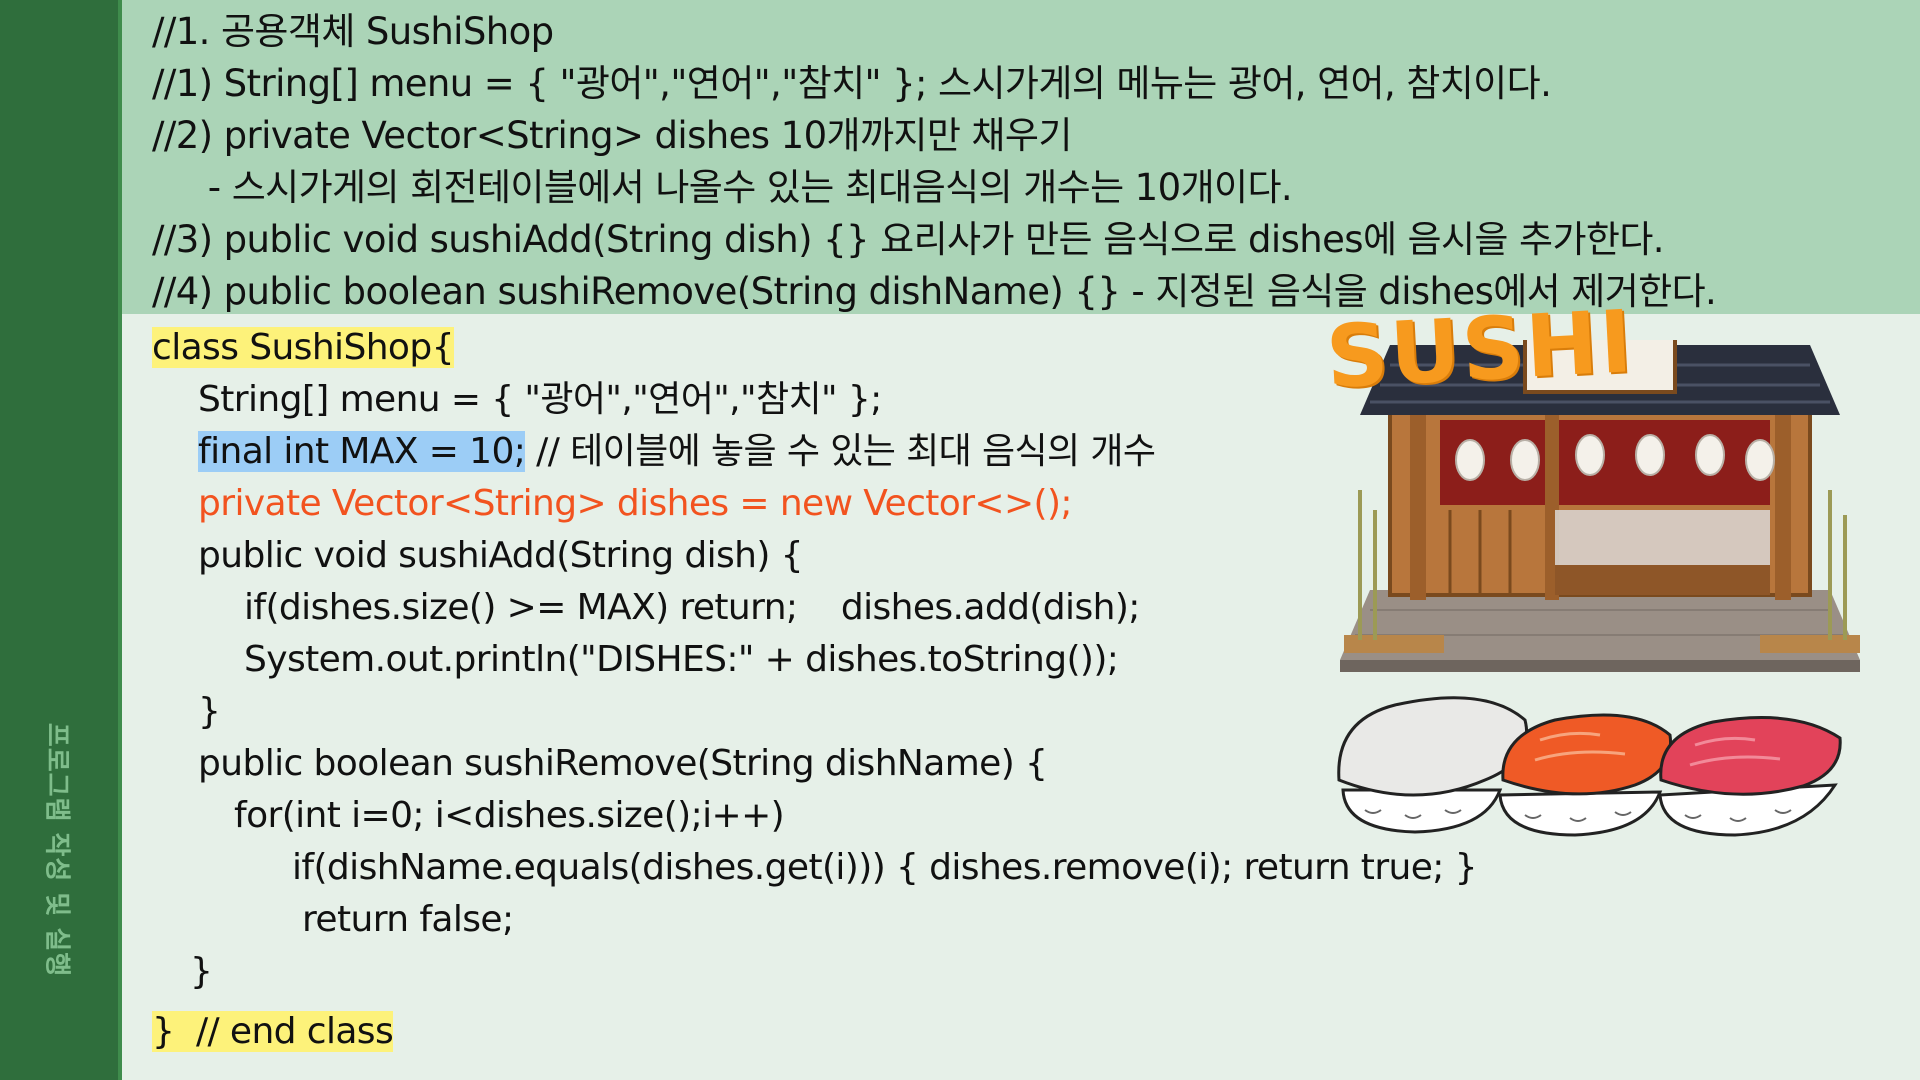  What do you see at coordinates (501, 555) in the screenshot?
I see `code-add-signature: public void sushiAdd(String dish) {` at bounding box center [501, 555].